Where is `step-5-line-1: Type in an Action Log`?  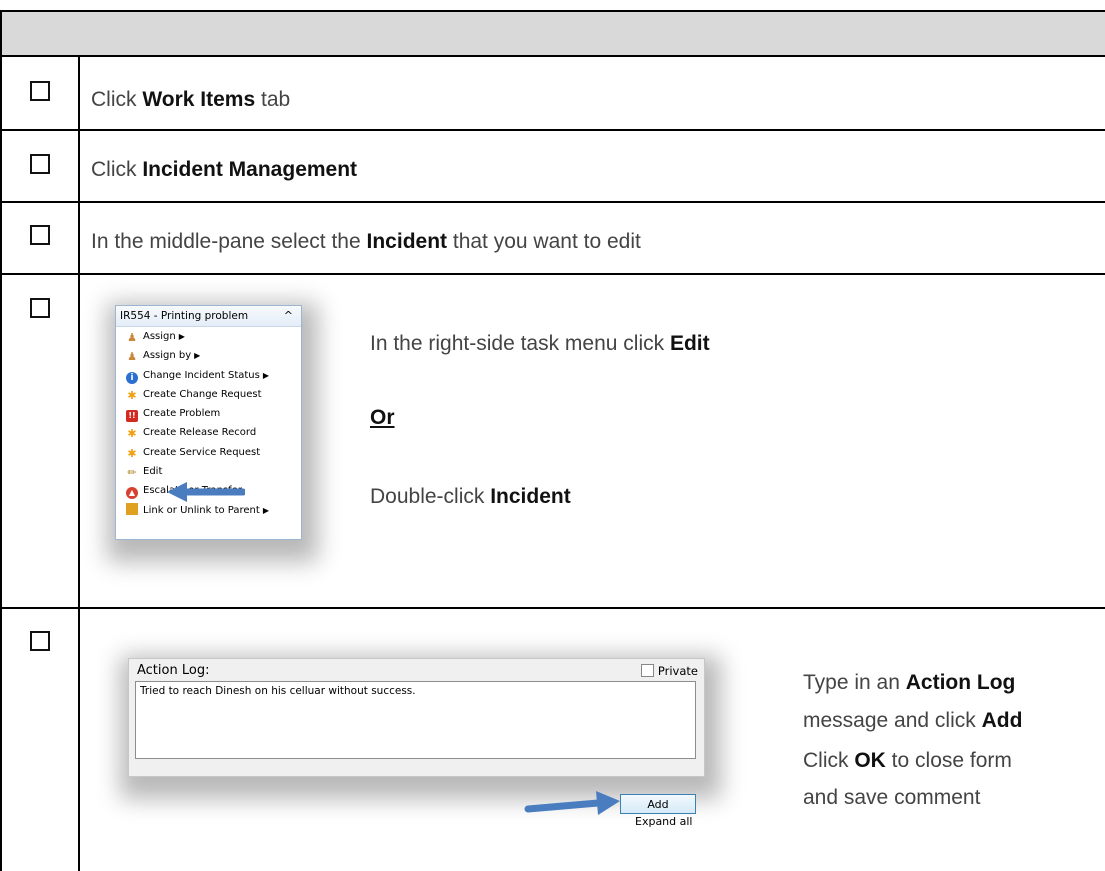
step-5-line-1: Type in an Action Log is located at coordinates (909, 682).